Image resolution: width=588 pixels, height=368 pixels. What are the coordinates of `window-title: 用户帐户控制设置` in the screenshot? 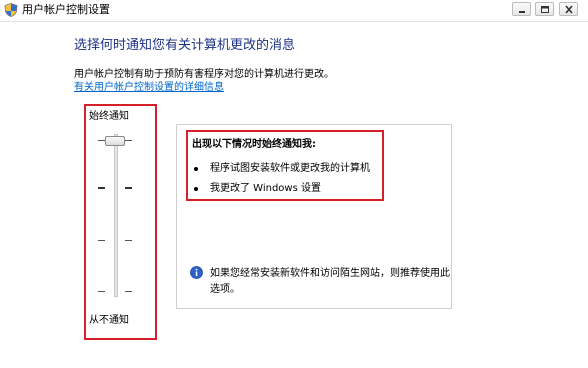 It's located at (66, 9).